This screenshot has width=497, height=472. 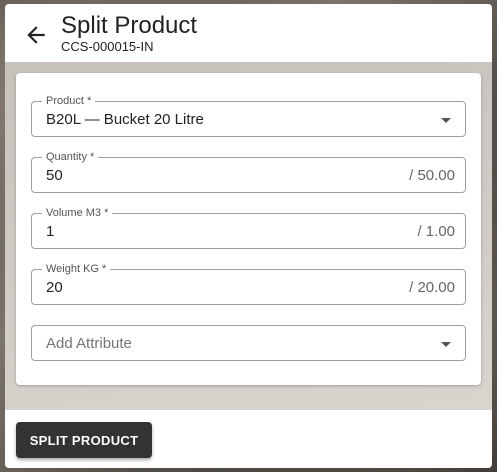 What do you see at coordinates (77, 213) in the screenshot?
I see `volume-label: Volume M3 *` at bounding box center [77, 213].